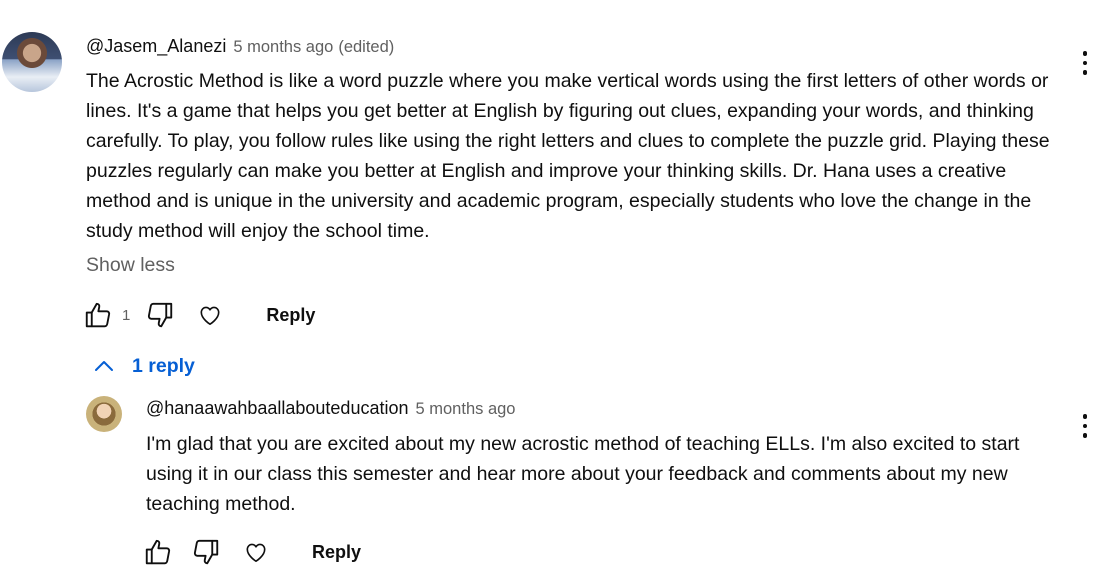 The width and height of the screenshot is (1114, 567). Describe the element at coordinates (466, 409) in the screenshot. I see `reply-timestamp: 5 months ago` at that location.